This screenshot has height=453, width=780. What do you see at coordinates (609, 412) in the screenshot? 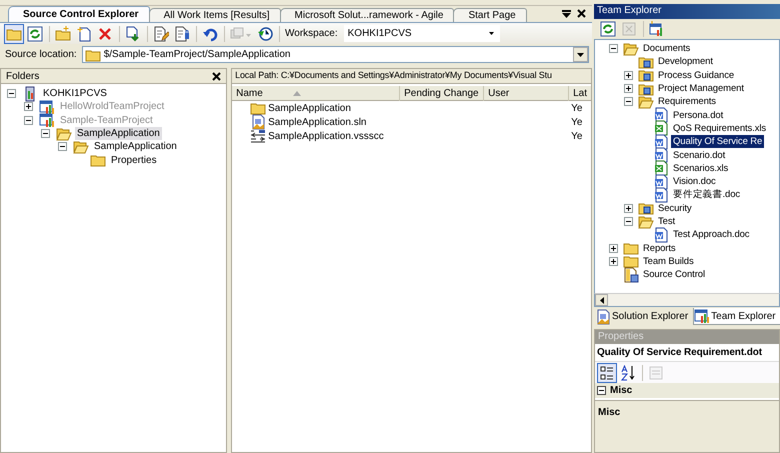
I see `description-title: Misc` at bounding box center [609, 412].